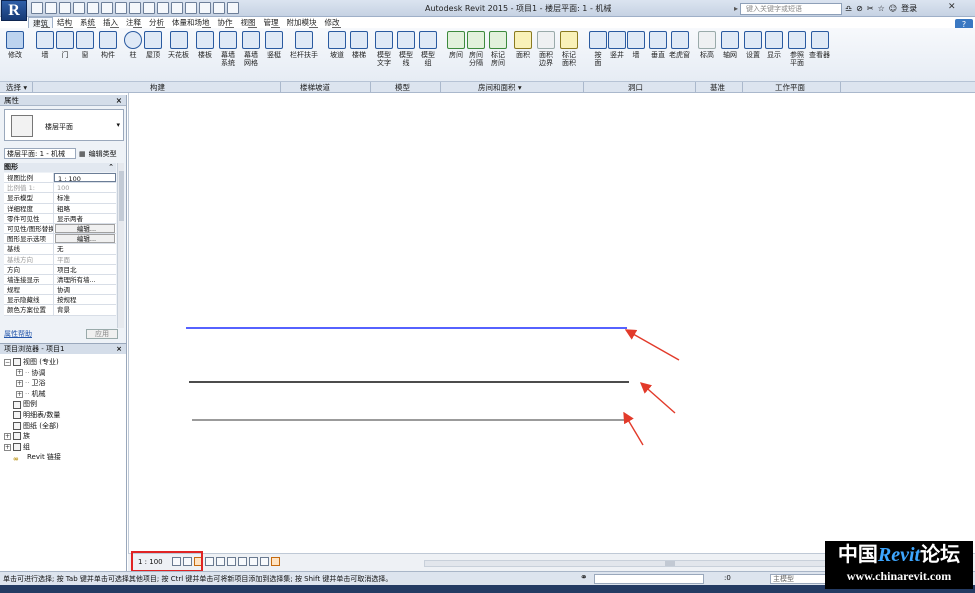 The height and width of the screenshot is (593, 975). I want to click on close-icon: ×, so click(119, 100).